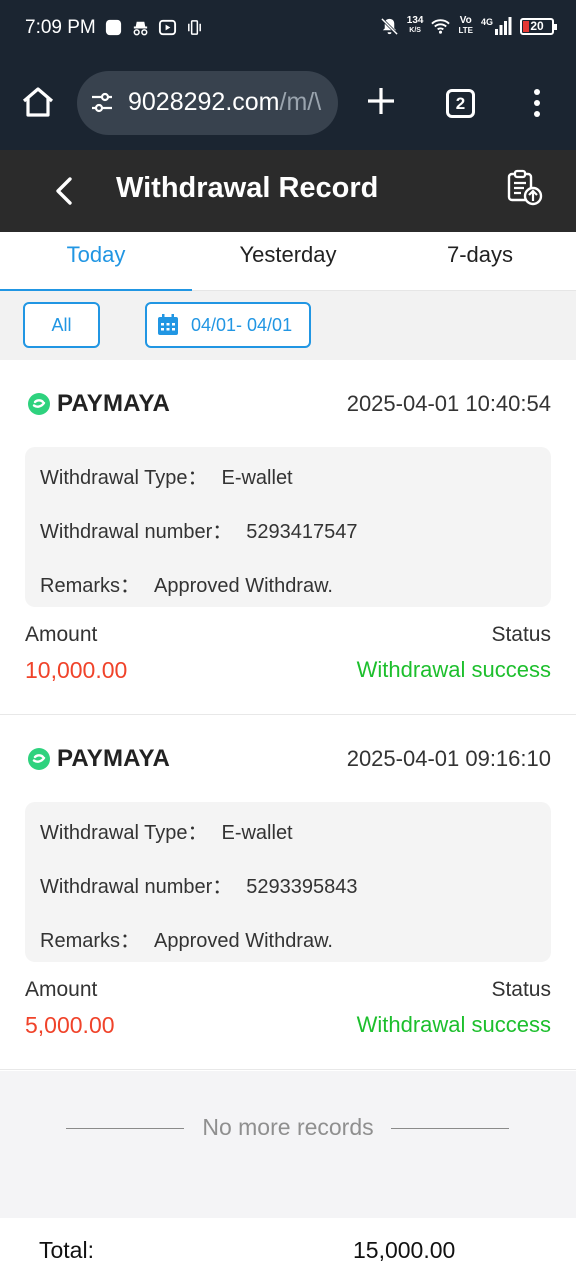  I want to click on url-text: 9028292.com/m/\, so click(224, 102).